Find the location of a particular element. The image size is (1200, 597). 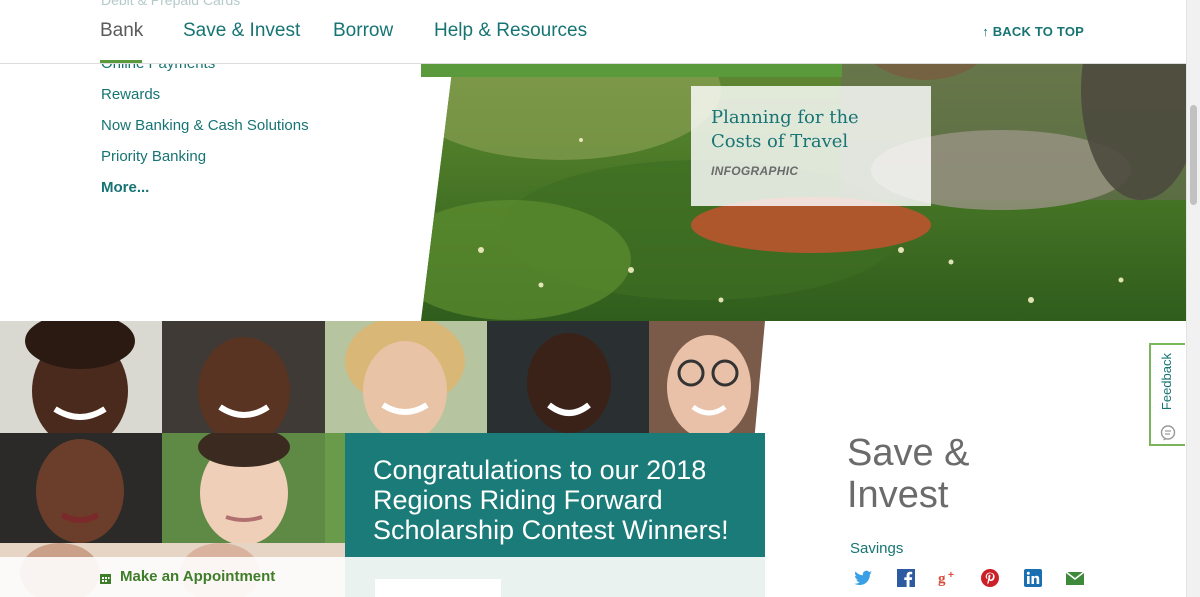

save-invest-heading-line1: Save & is located at coordinates (908, 453).